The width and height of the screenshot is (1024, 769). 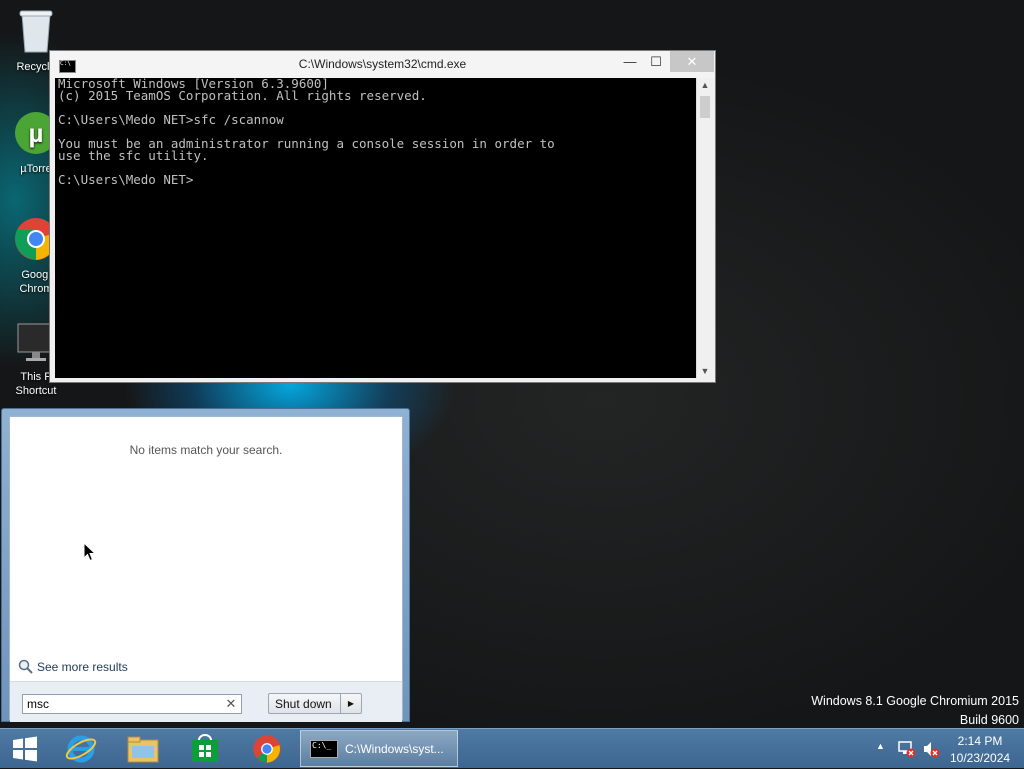 What do you see at coordinates (705, 371) in the screenshot?
I see `scroll-down-icon: ▼` at bounding box center [705, 371].